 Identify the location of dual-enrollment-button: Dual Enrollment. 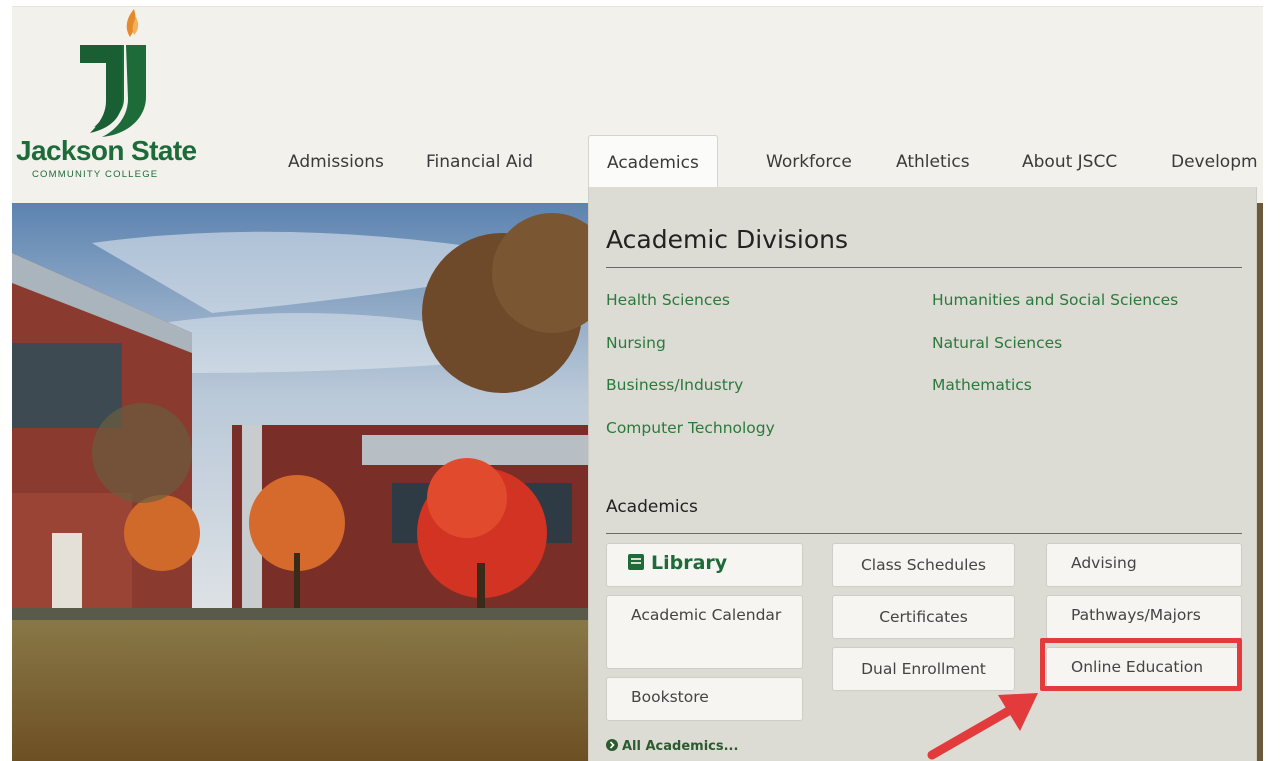
(923, 669).